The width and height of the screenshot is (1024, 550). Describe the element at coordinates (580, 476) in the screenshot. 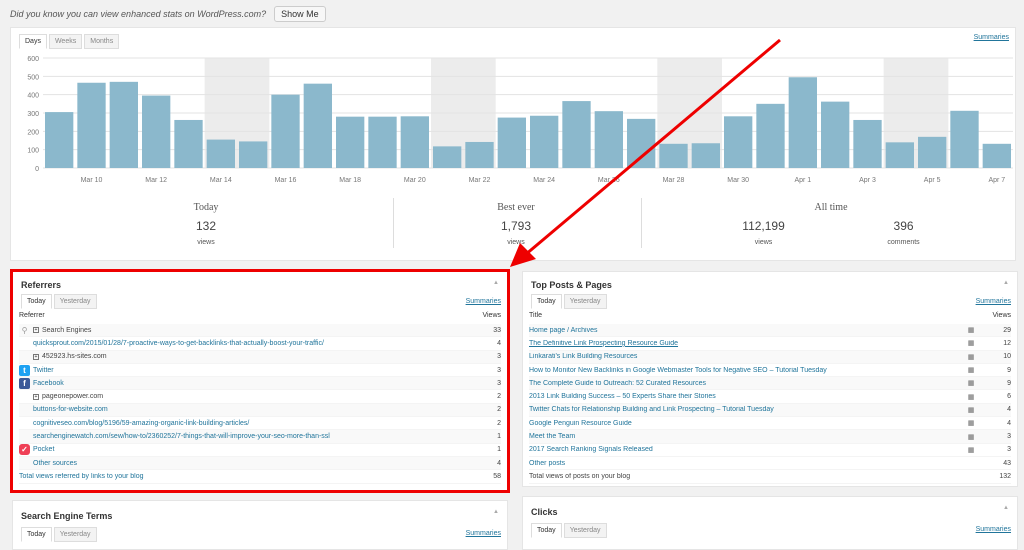

I see `posts-total-label: Total views of posts on your blog` at that location.